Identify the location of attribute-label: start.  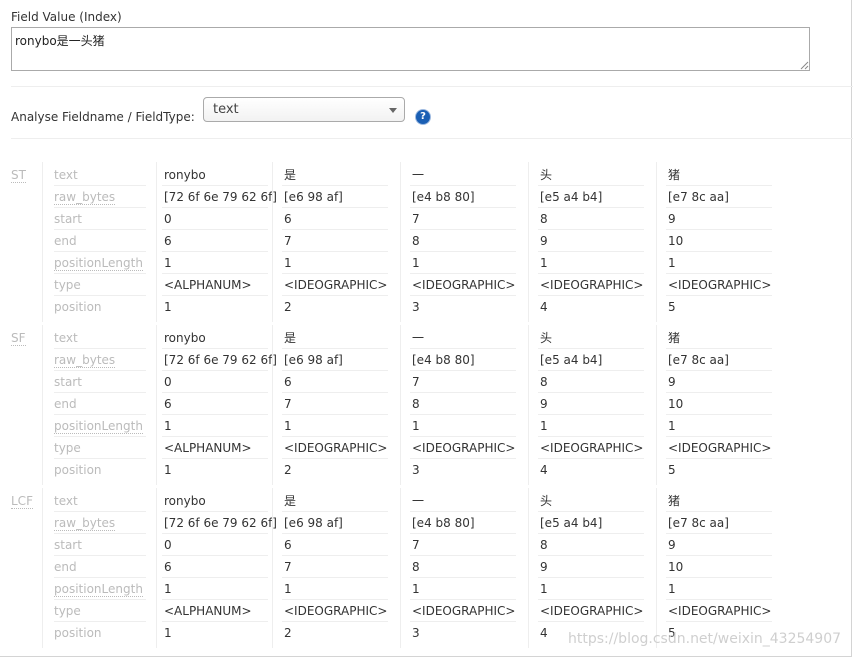
(68, 219).